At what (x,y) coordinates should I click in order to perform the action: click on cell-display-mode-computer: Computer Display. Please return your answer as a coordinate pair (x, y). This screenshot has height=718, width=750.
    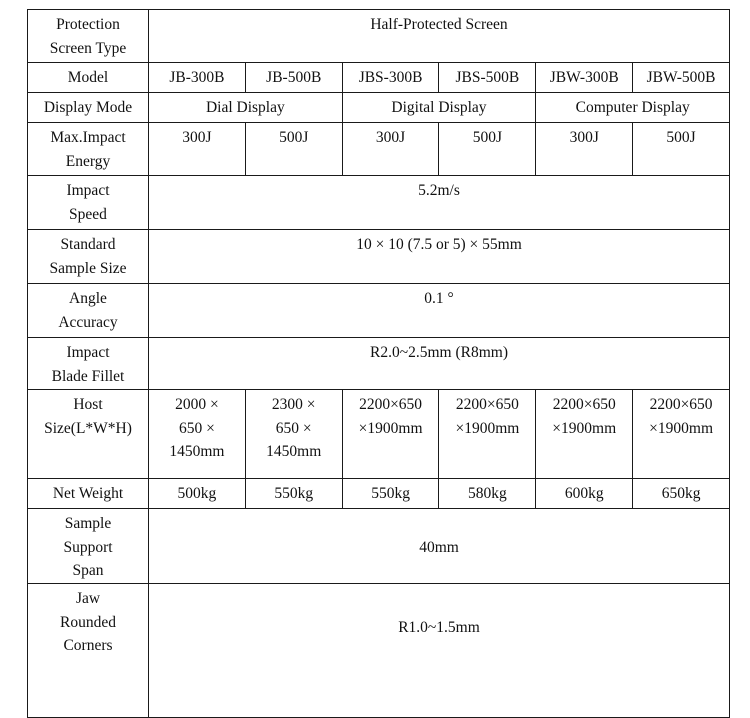
    Looking at the image, I should click on (632, 107).